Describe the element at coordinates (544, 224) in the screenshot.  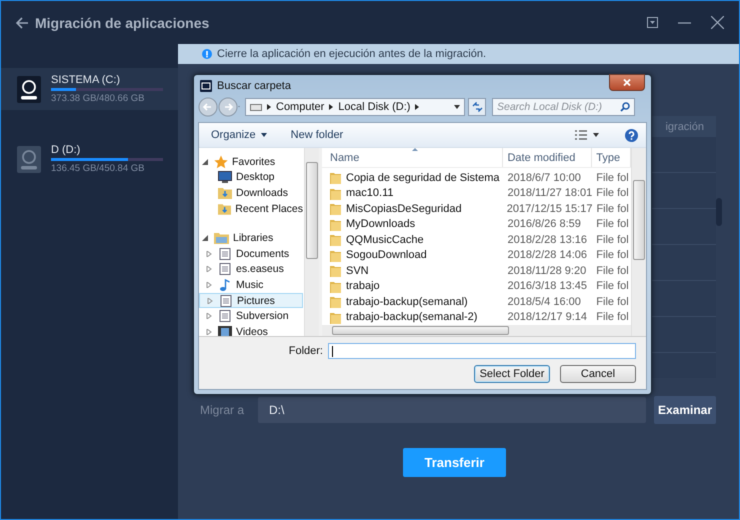
I see `date-cell-text: 2016/8/26 8:59` at that location.